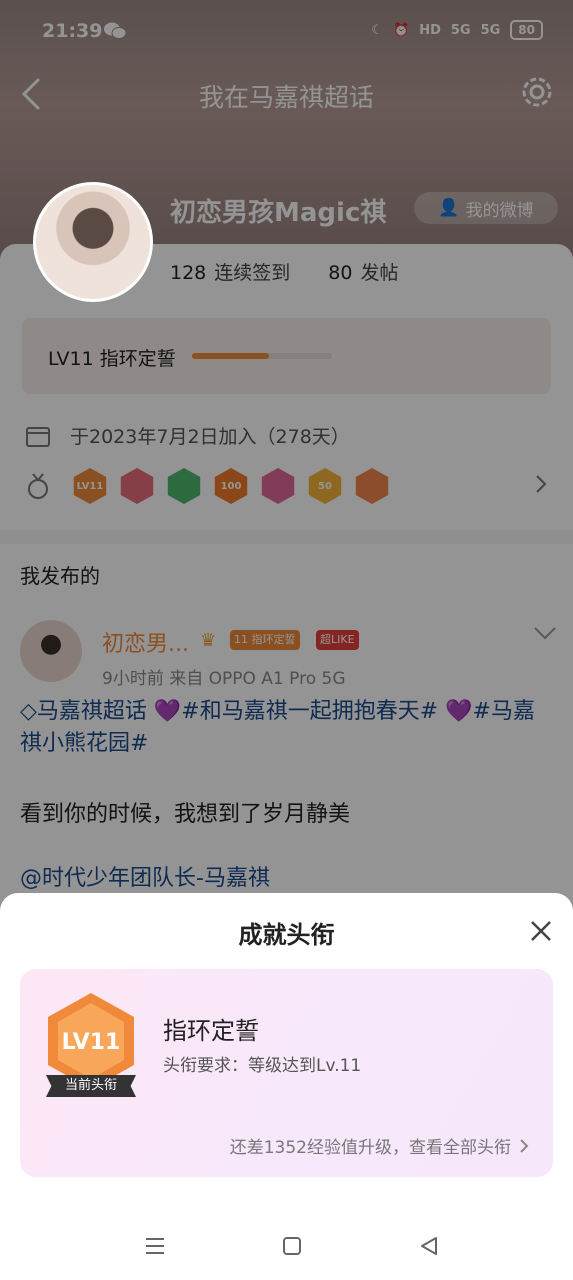 The height and width of the screenshot is (1280, 573). What do you see at coordinates (524, 1145) in the screenshot?
I see `chevron-right-icon` at bounding box center [524, 1145].